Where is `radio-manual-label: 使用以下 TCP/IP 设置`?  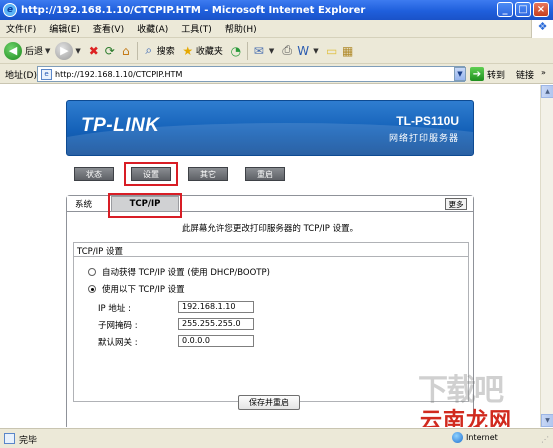 radio-manual-label: 使用以下 TCP/IP 设置 is located at coordinates (143, 290).